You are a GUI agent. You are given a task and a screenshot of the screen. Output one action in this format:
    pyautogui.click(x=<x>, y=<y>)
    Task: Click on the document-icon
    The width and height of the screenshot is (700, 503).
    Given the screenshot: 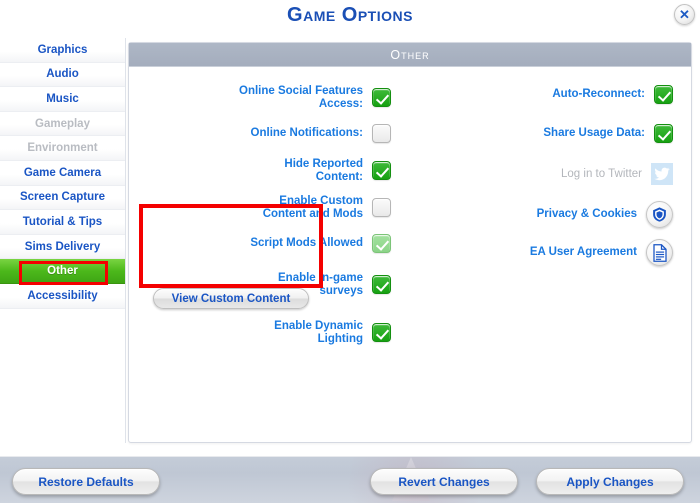 What is the action you would take?
    pyautogui.click(x=659, y=252)
    